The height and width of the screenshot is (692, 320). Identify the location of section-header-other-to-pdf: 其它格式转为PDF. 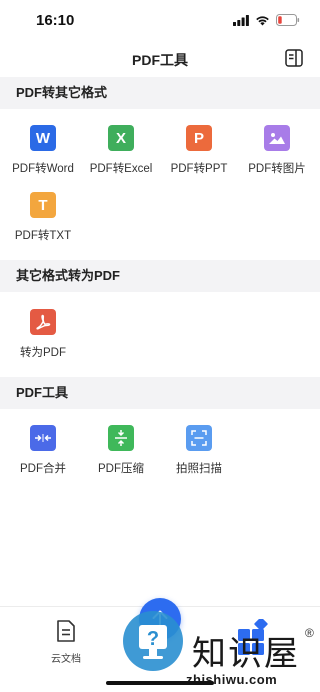
(160, 276).